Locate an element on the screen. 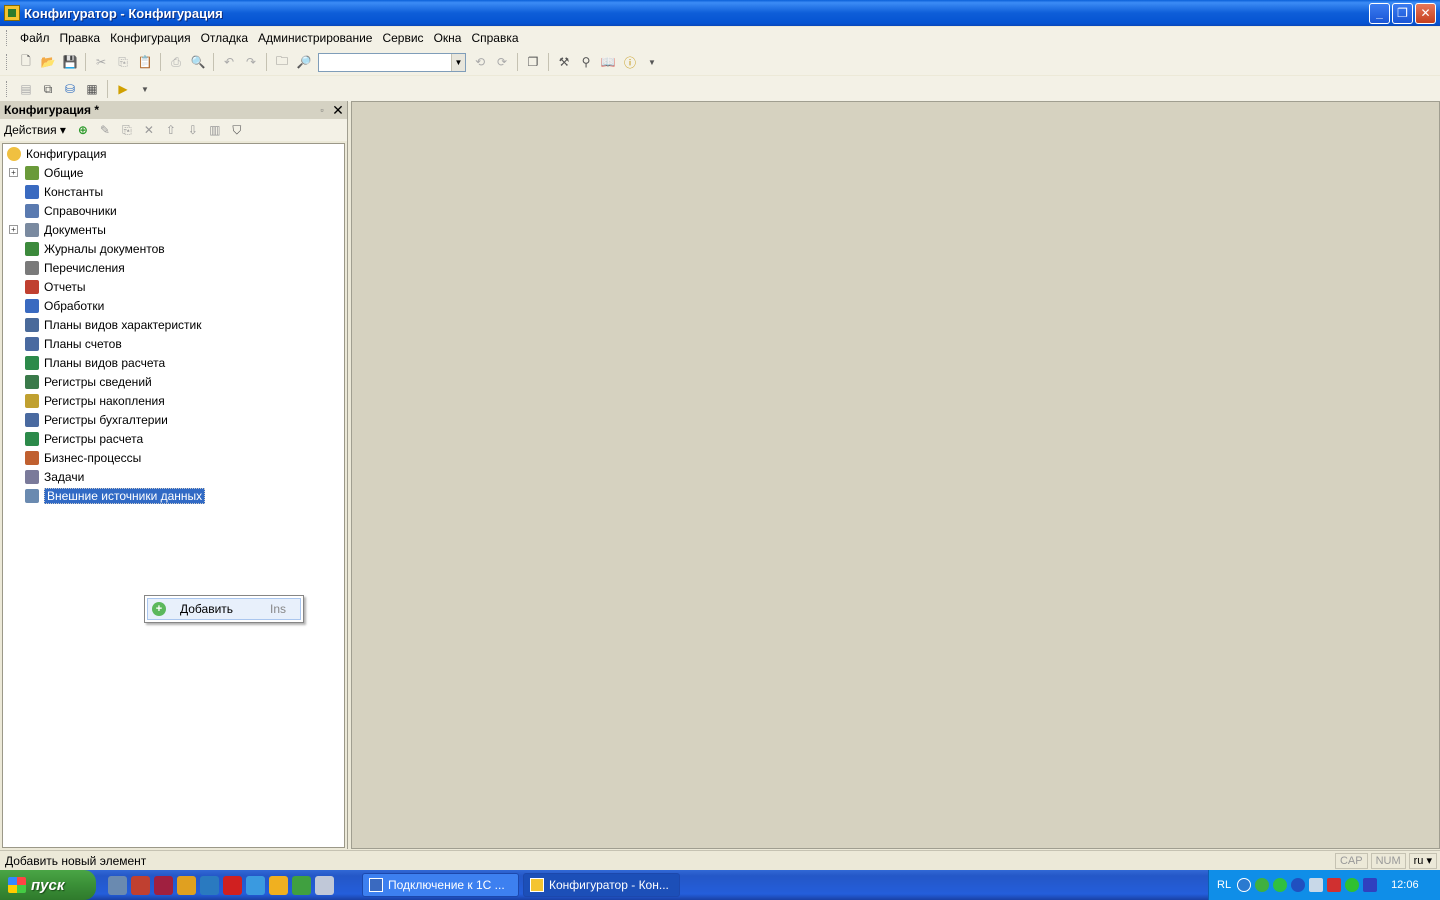 This screenshot has height=900, width=1440. tools-icon is located at coordinates (117, 885).